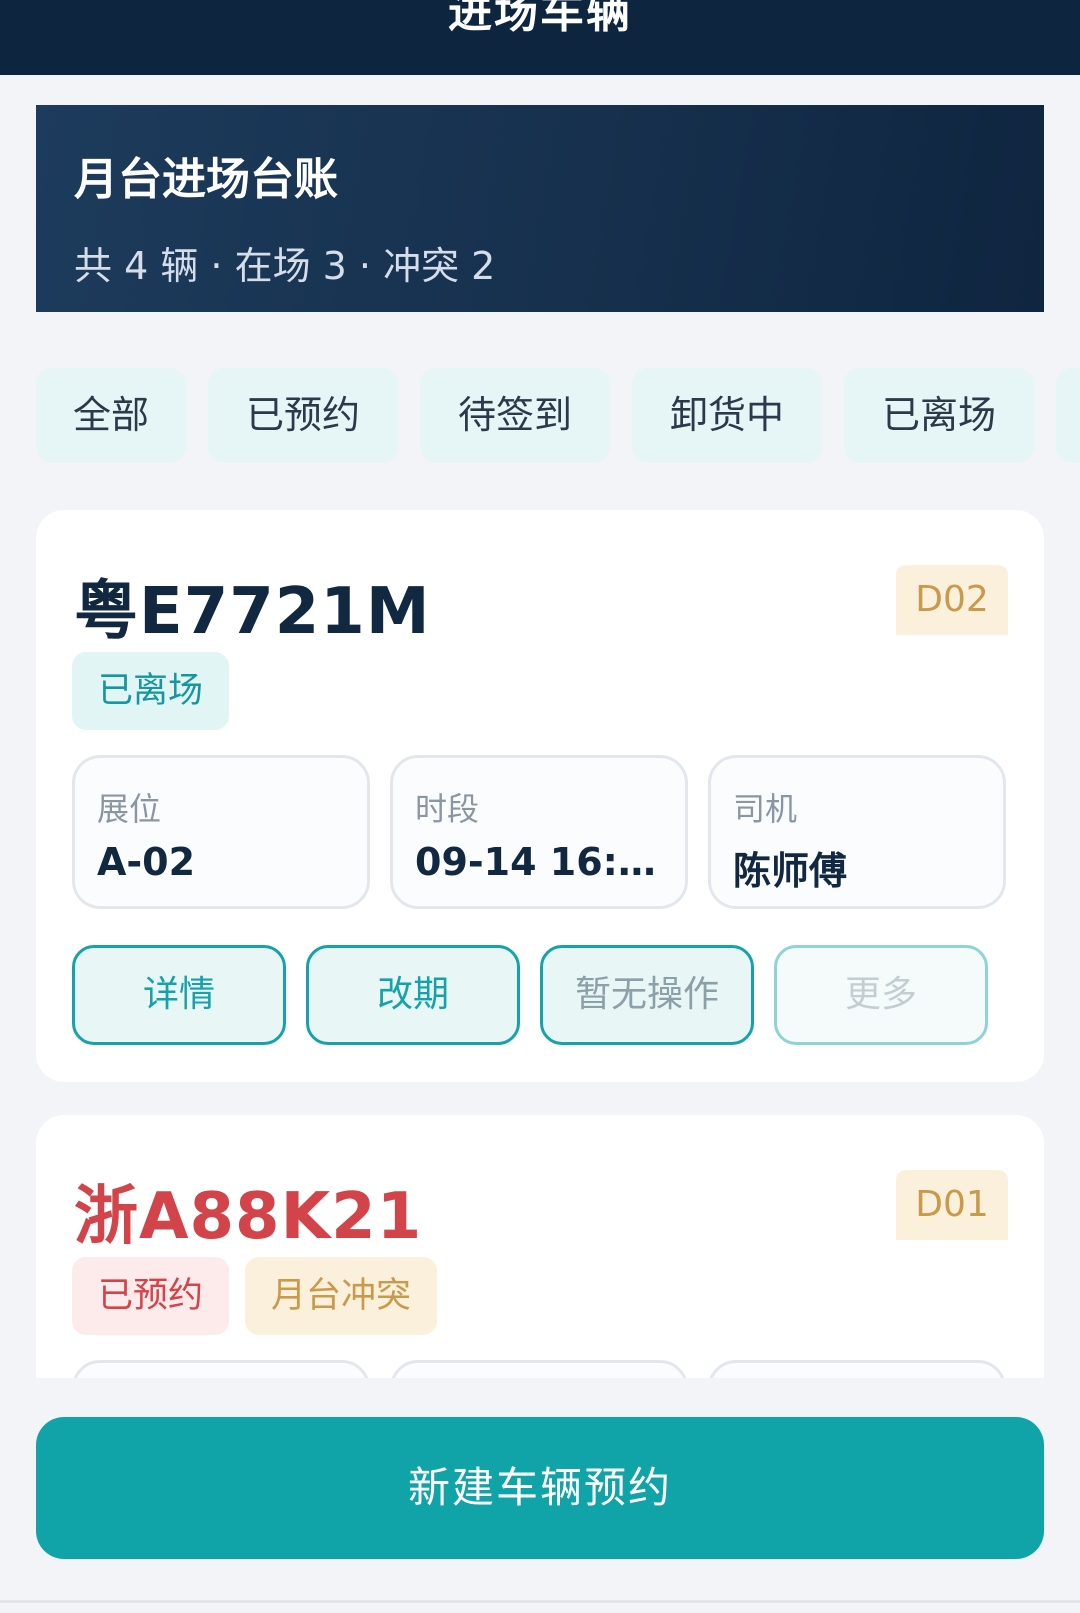 This screenshot has width=1080, height=1613. What do you see at coordinates (179, 995) in the screenshot?
I see `details-button: 详情` at bounding box center [179, 995].